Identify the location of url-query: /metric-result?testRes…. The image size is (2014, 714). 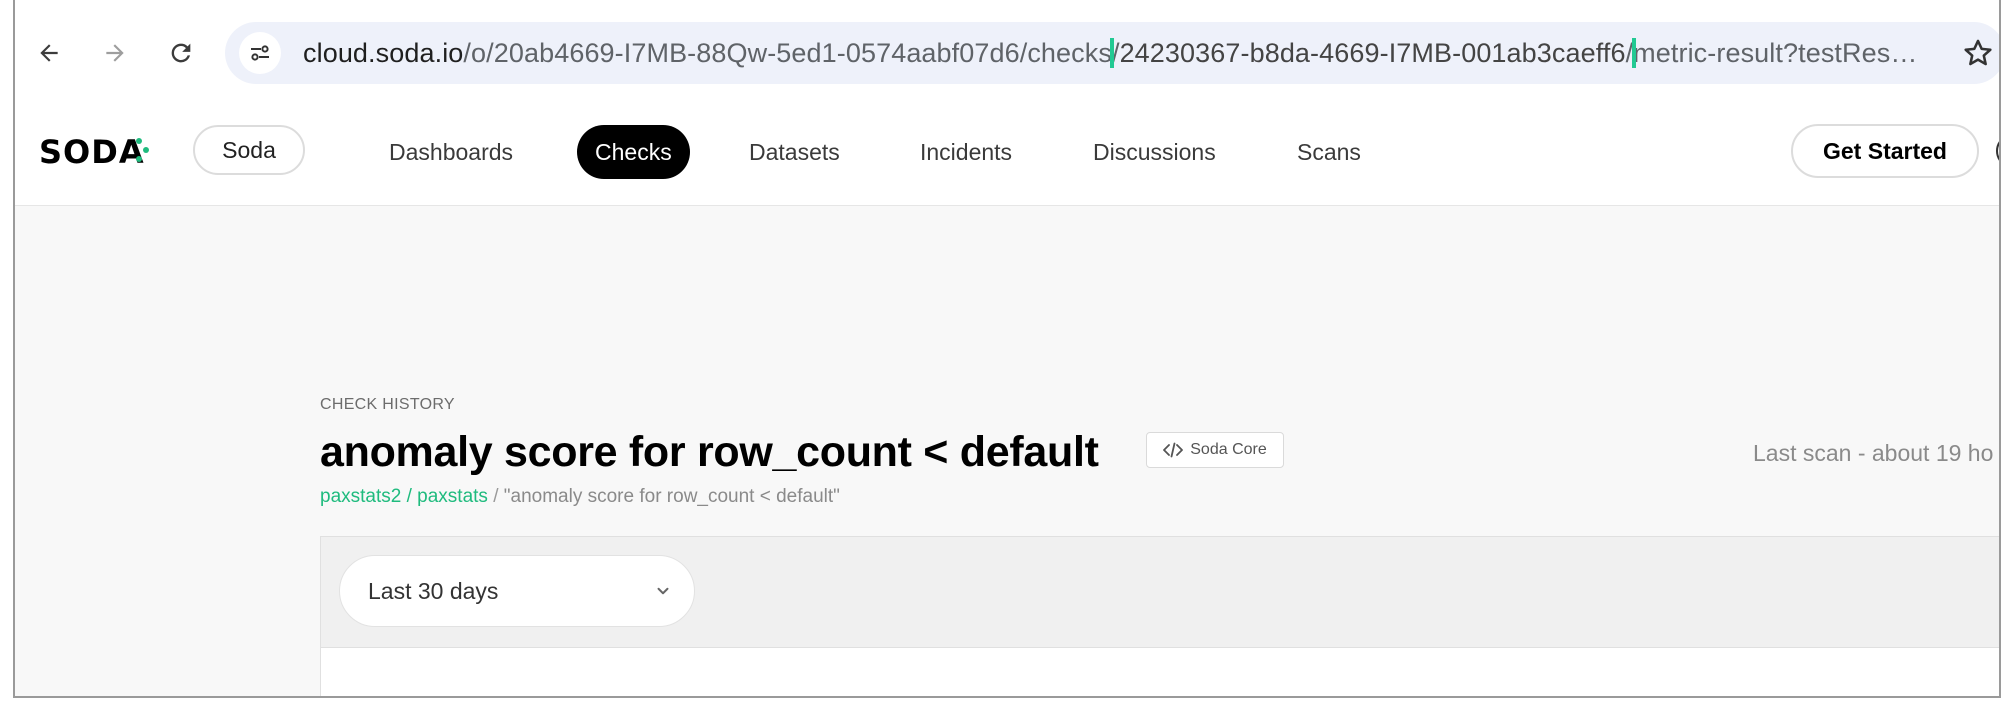
(1771, 53).